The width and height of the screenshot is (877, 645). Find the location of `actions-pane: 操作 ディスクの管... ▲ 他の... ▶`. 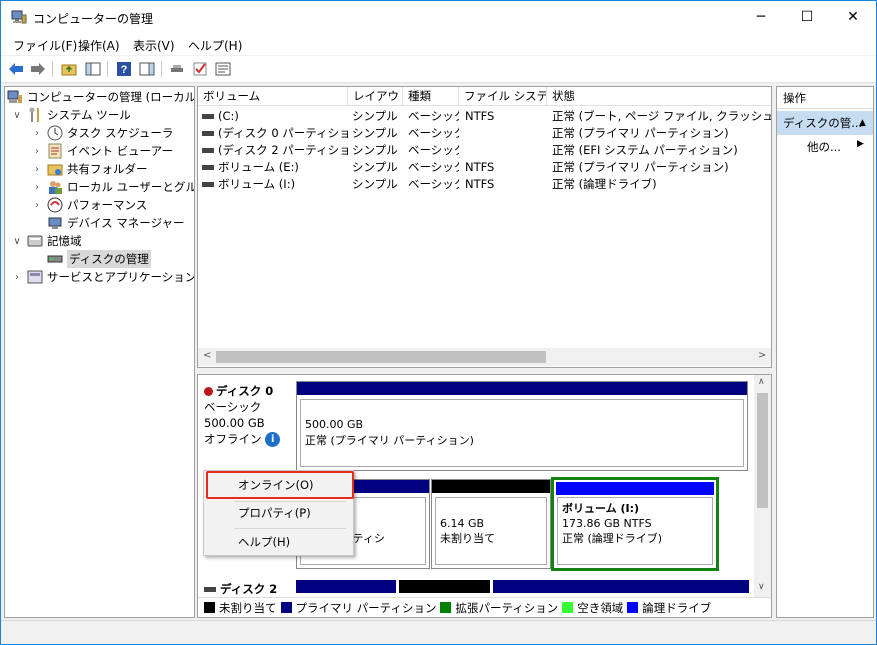

actions-pane: 操作 ディスクの管... ▲ 他の... ▶ is located at coordinates (825, 352).